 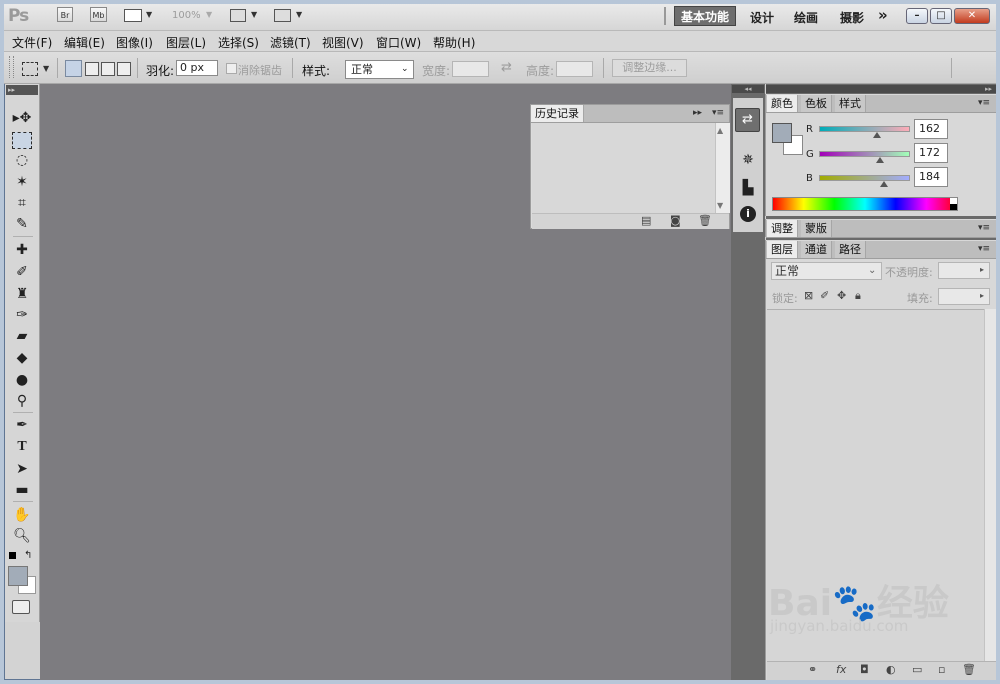 I want to click on blue-slider-thumb, so click(x=884, y=184).